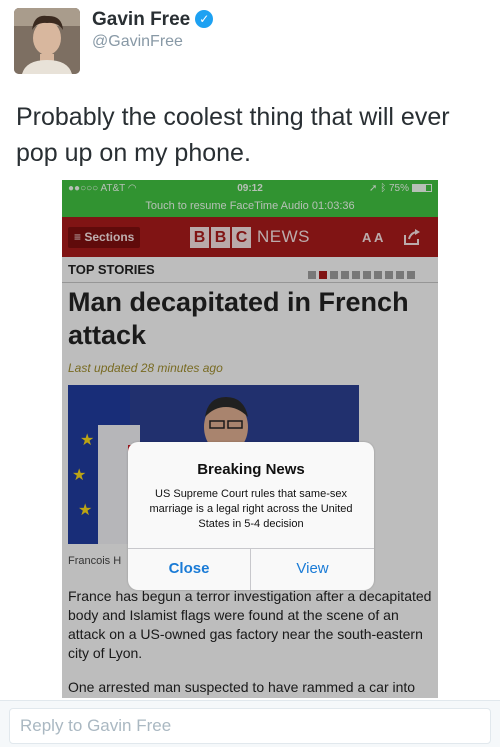  I want to click on reply-bar, so click(250, 723).